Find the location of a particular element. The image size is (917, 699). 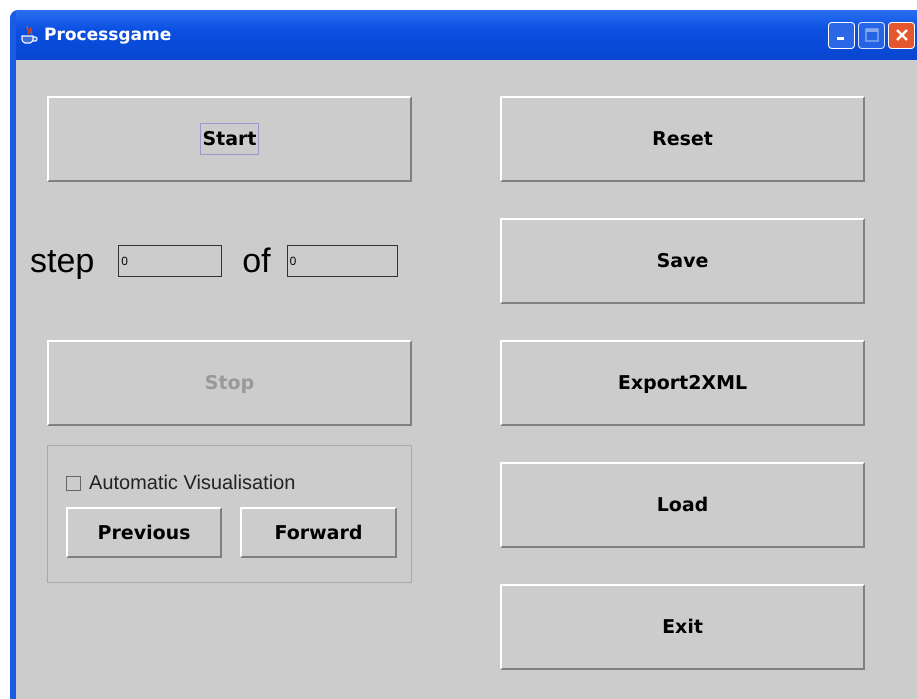

action-button: Save is located at coordinates (682, 261).